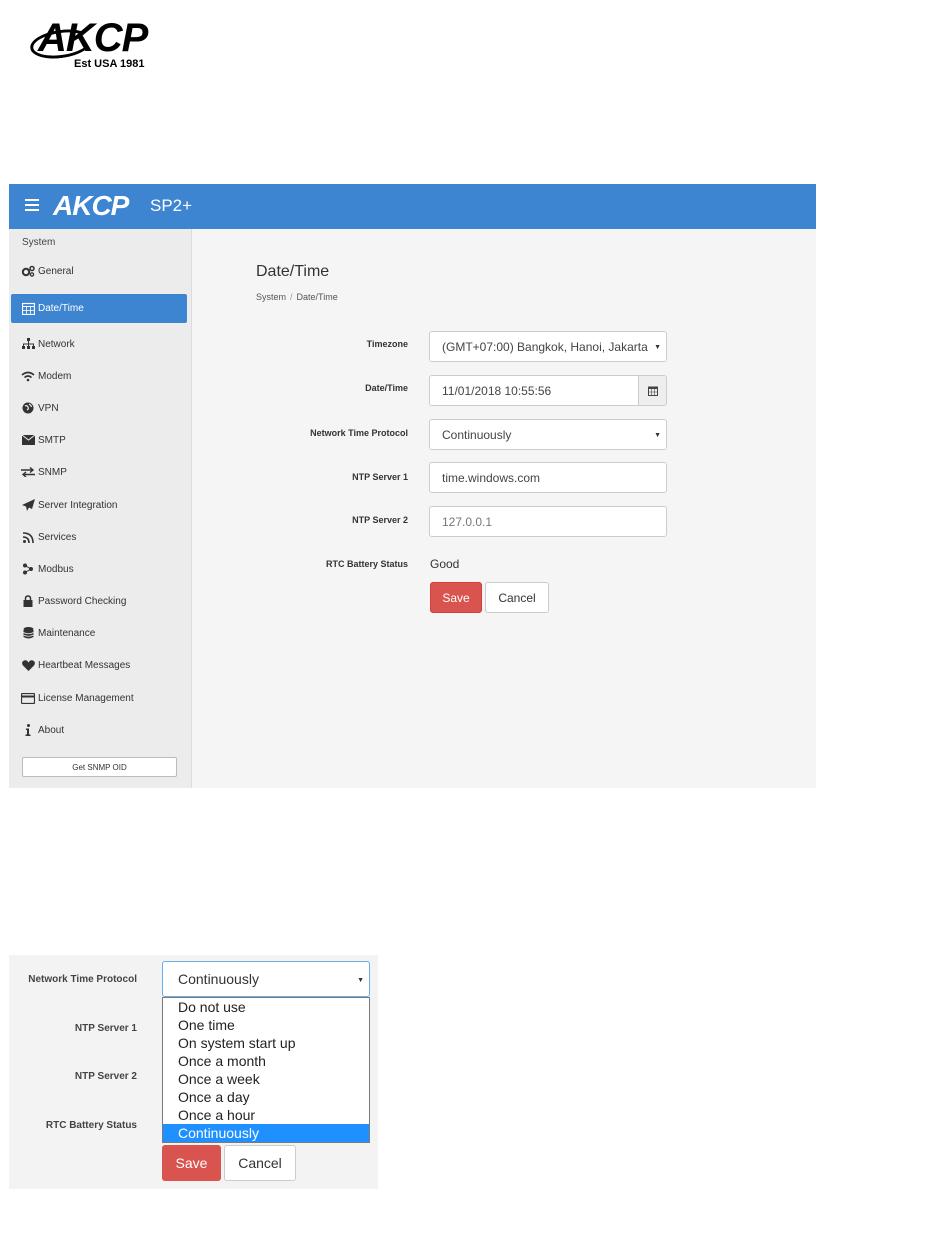  What do you see at coordinates (497, 390) in the screenshot?
I see `datetime-value: 11/01/2018 10:55:56` at bounding box center [497, 390].